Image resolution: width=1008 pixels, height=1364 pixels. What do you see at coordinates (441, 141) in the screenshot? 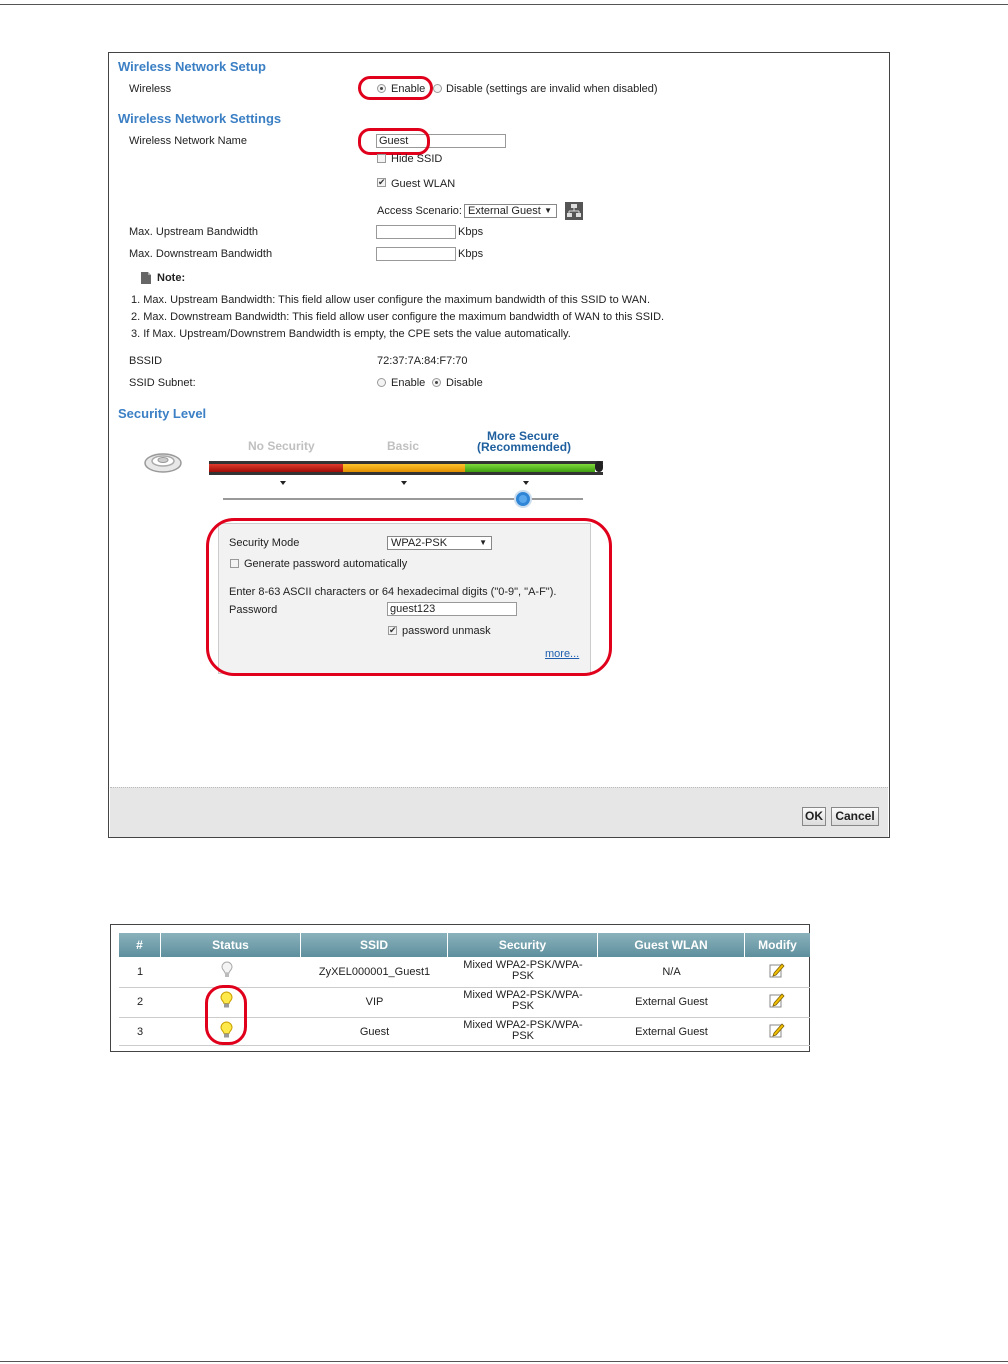
I see `network-name-input` at bounding box center [441, 141].